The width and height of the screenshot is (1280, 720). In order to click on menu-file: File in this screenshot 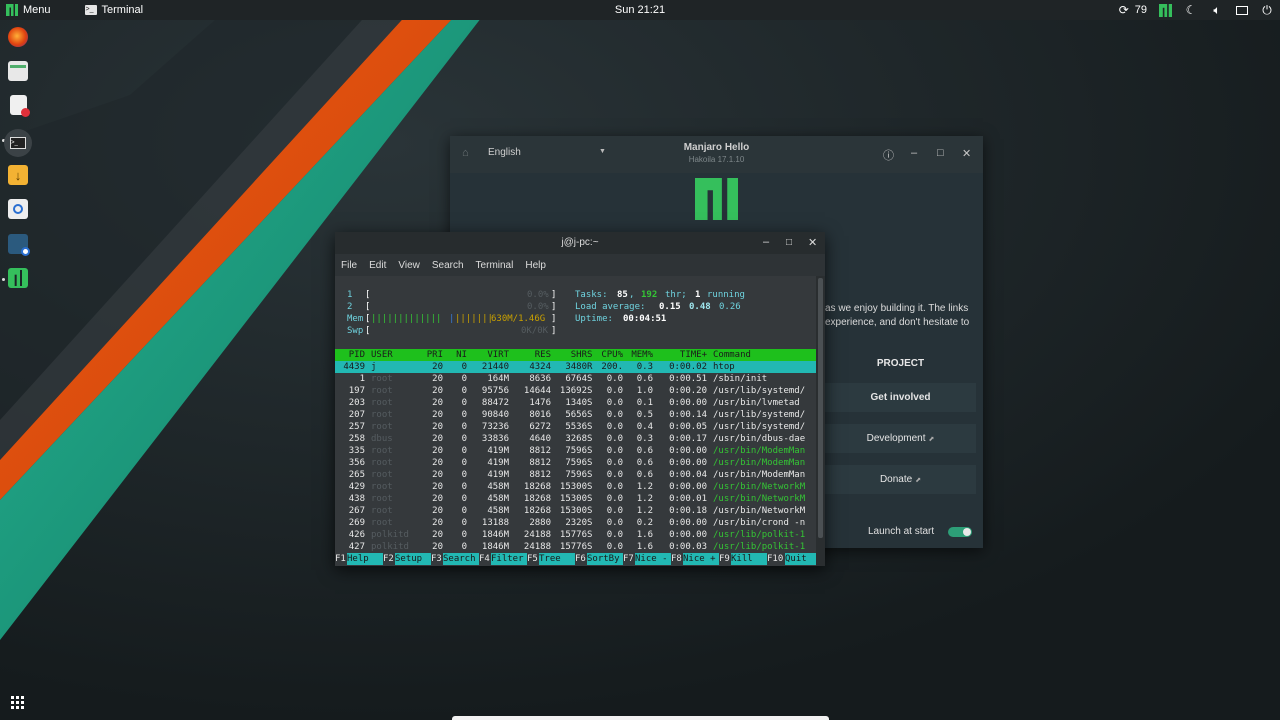, I will do `click(349, 265)`.